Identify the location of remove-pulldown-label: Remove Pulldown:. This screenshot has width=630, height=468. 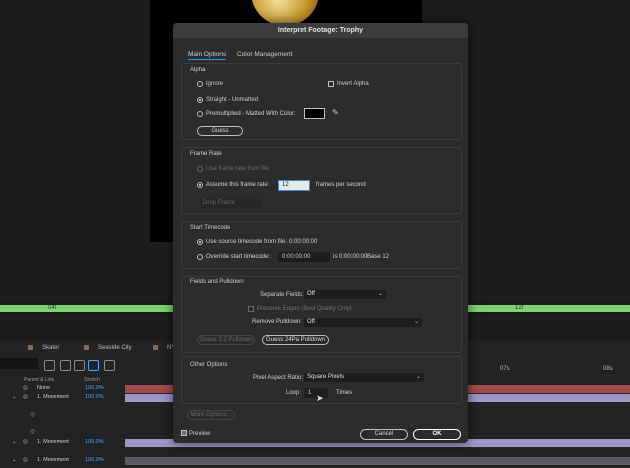
(277, 322).